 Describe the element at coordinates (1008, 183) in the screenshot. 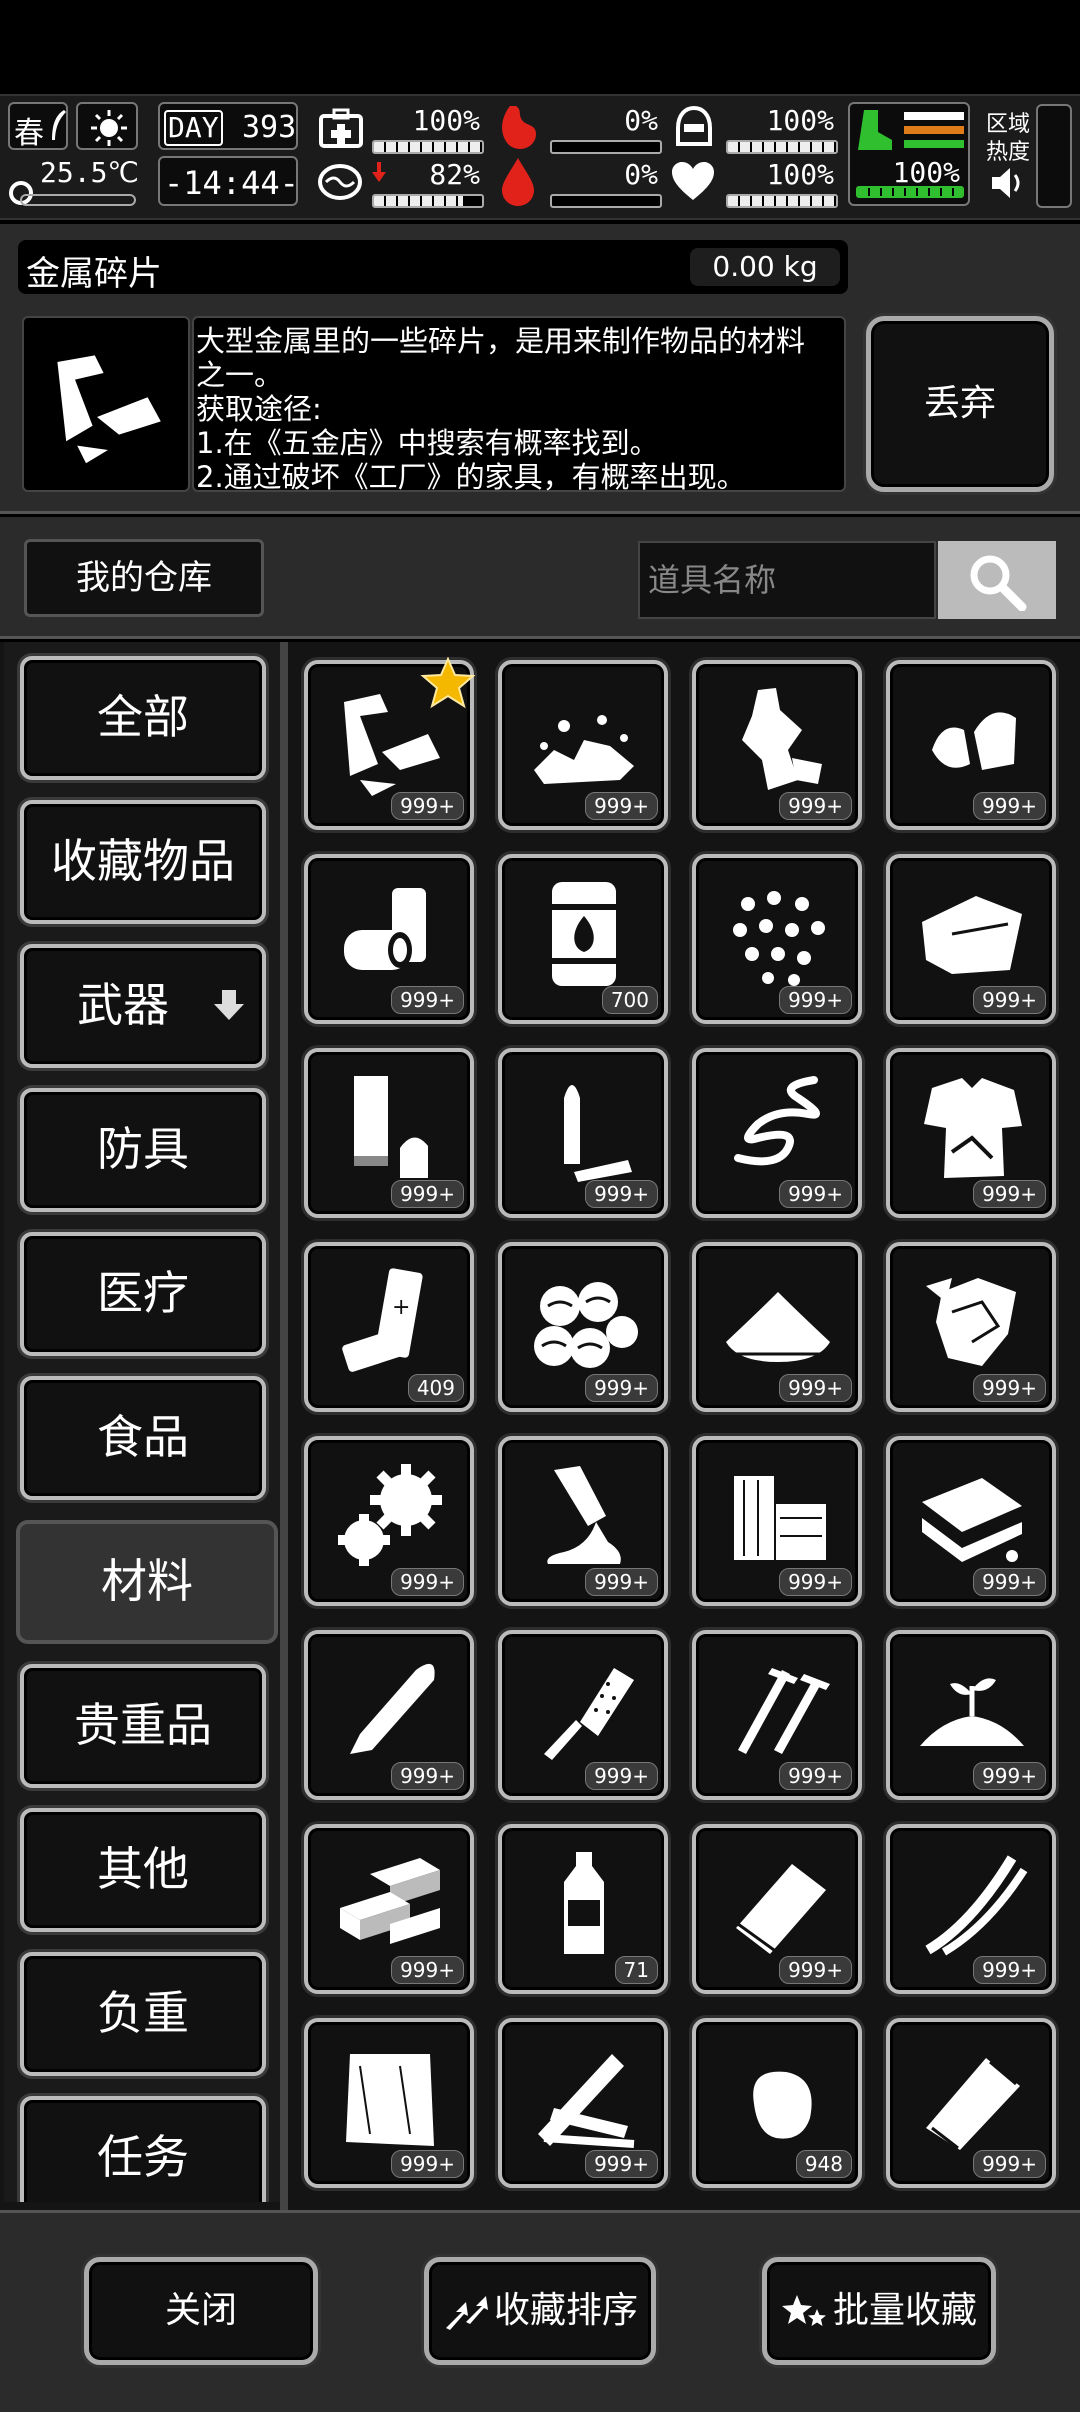

I see `speaker-icon` at that location.